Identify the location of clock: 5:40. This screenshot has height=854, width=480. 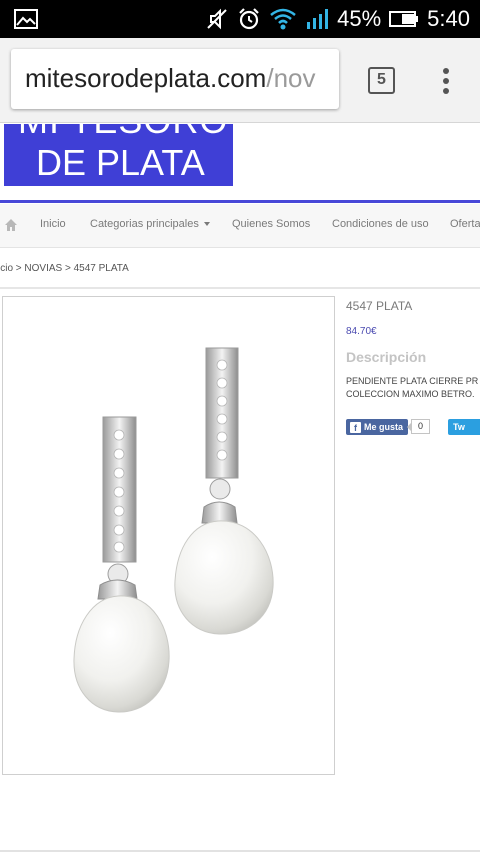
(448, 18).